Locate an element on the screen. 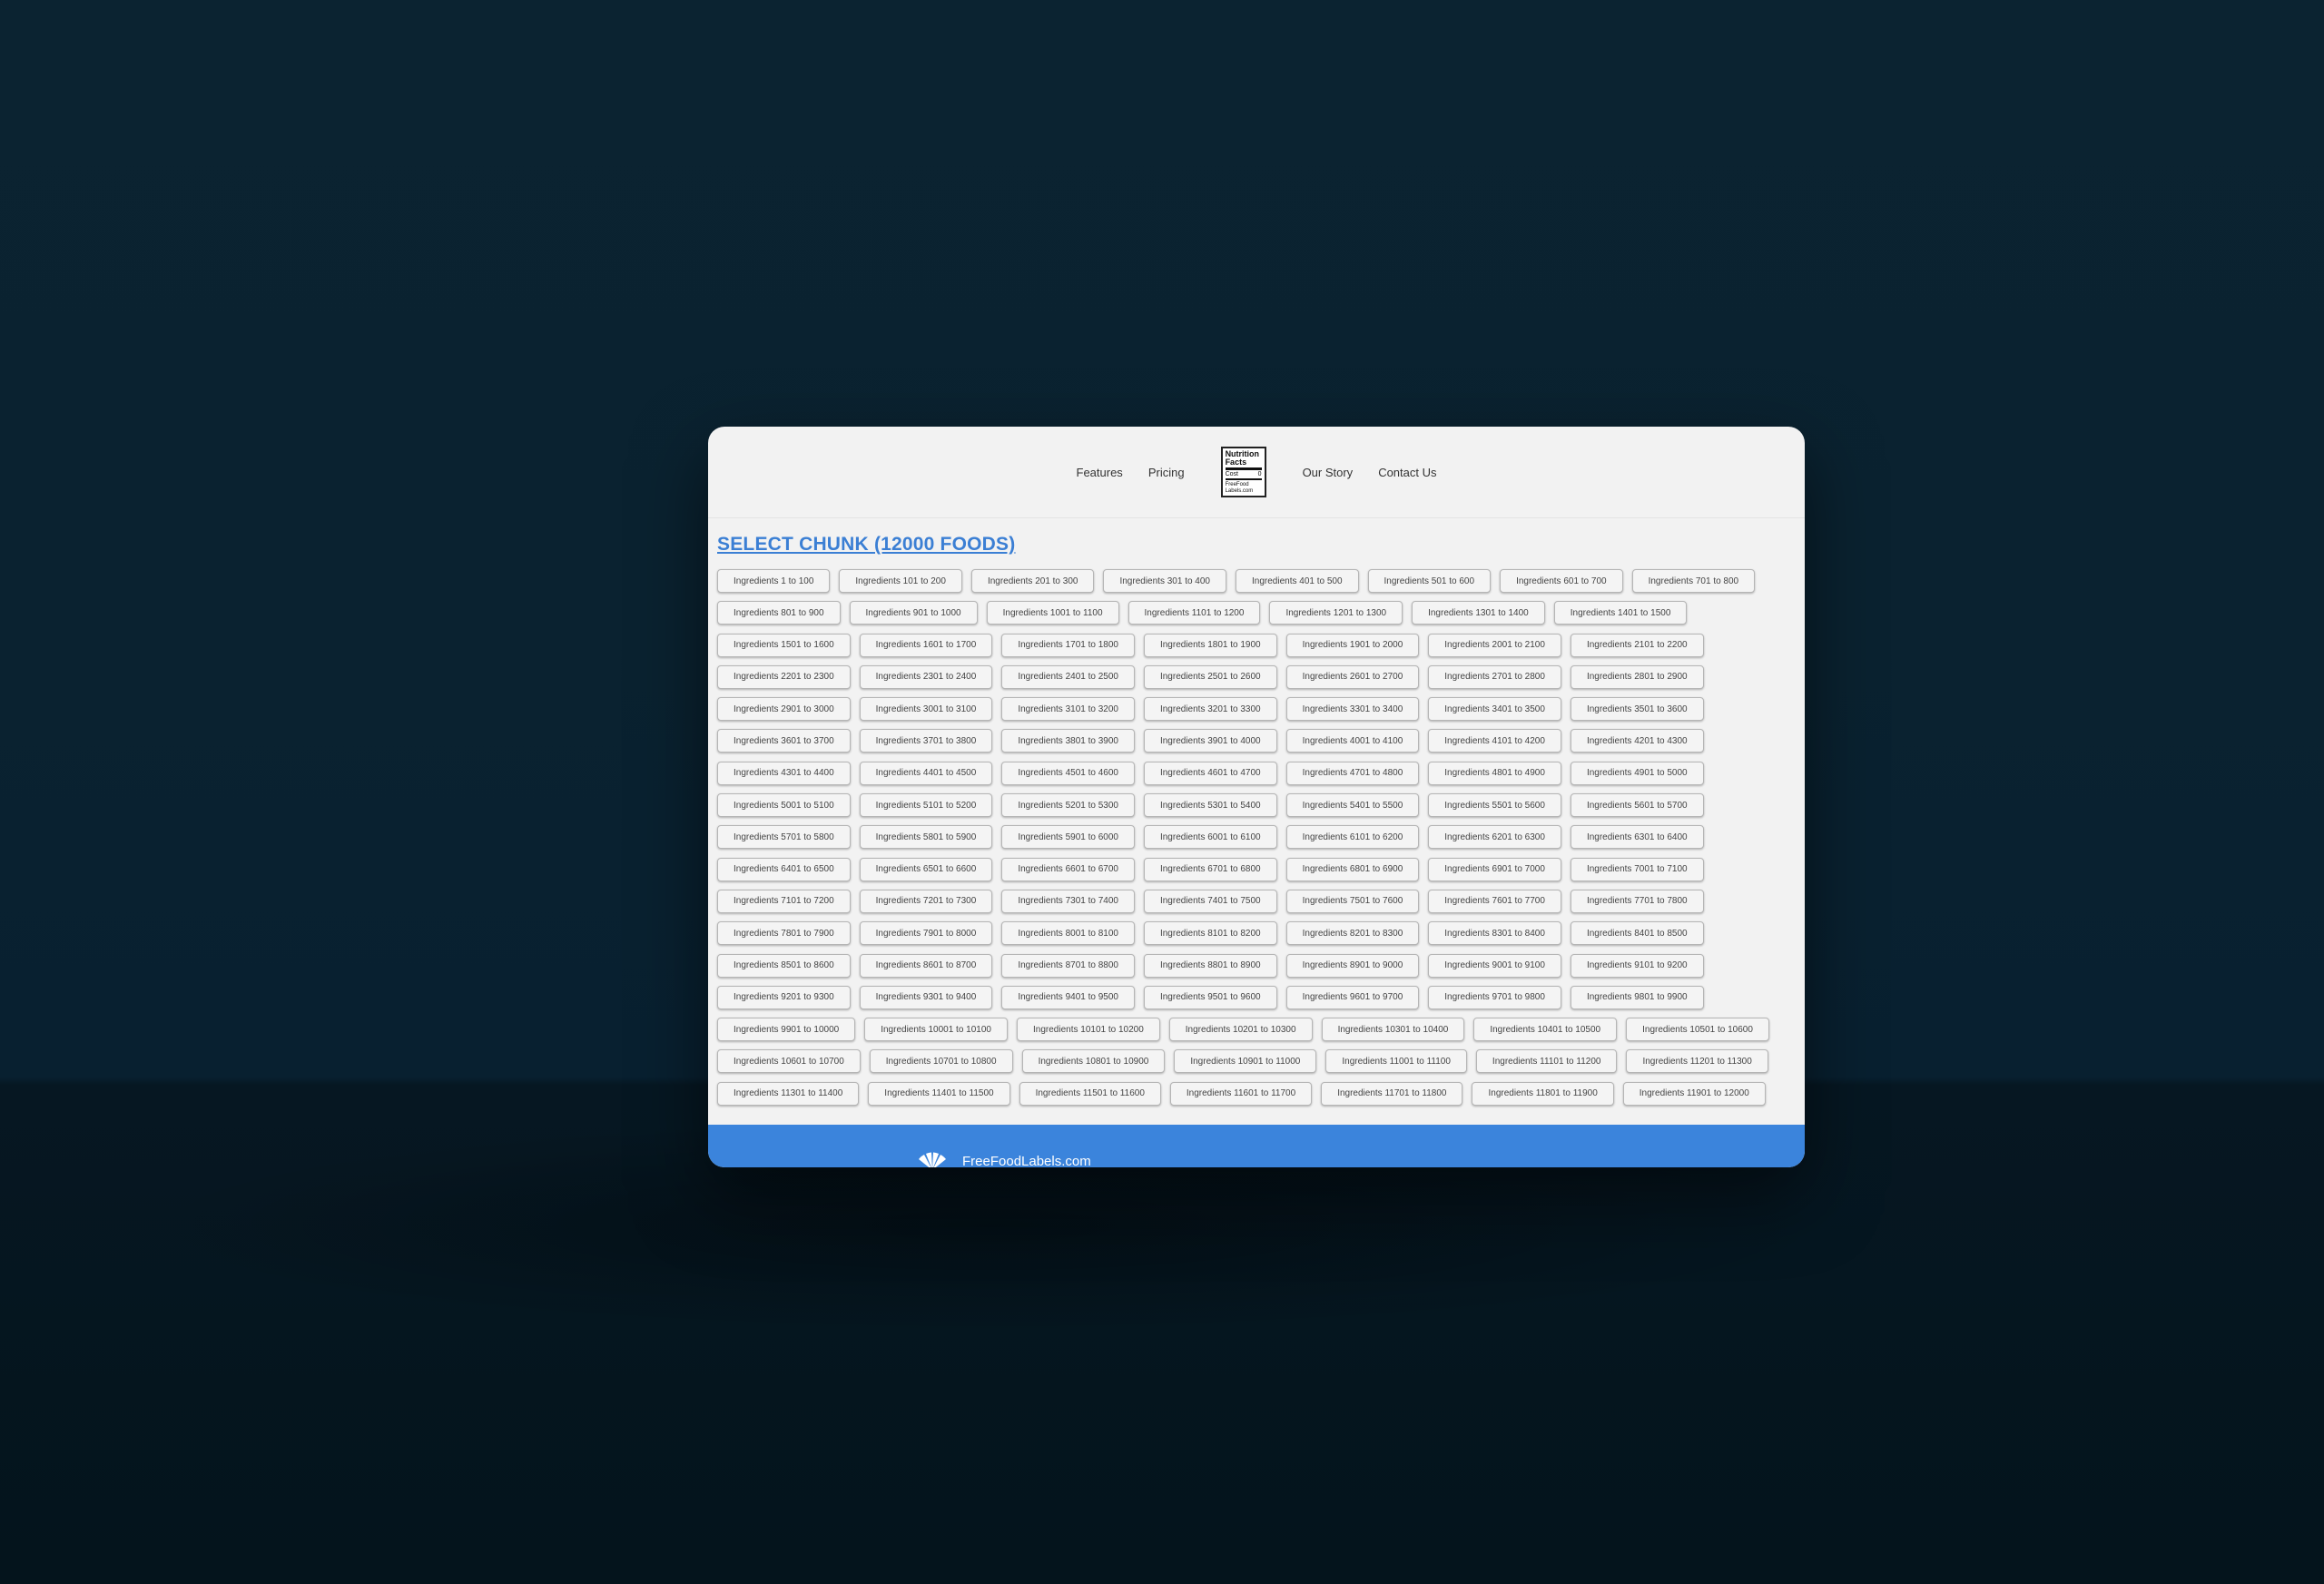  chunk-button: Ingredients 9201 to 9300 is located at coordinates (784, 997).